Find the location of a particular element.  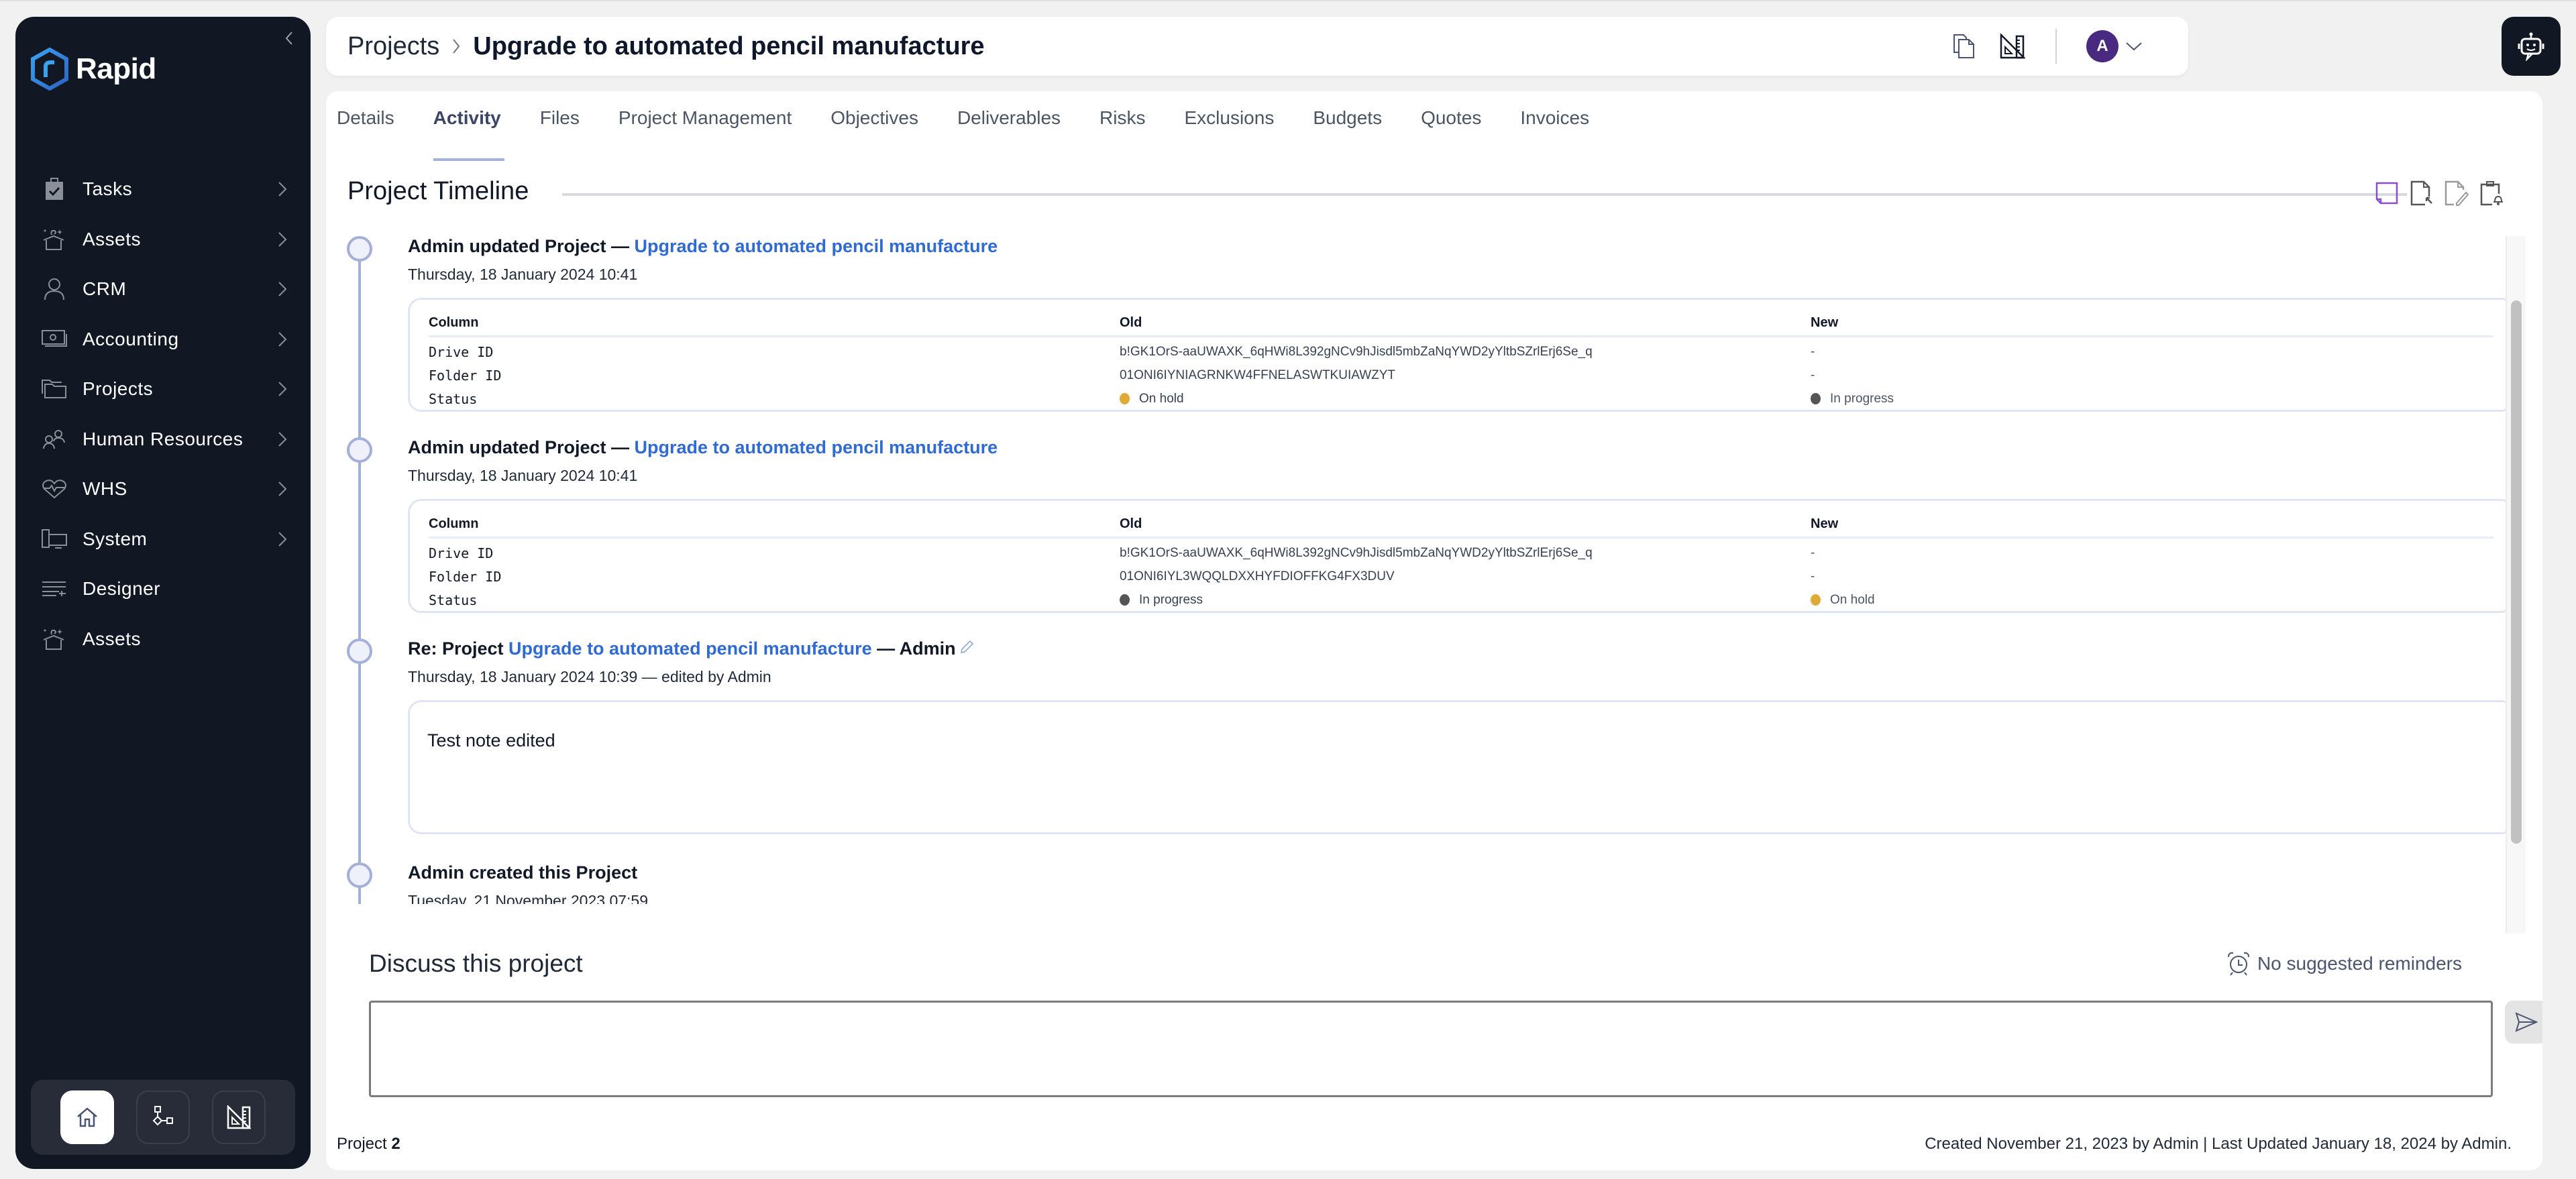

sticky-note-icon is located at coordinates (2386, 193).